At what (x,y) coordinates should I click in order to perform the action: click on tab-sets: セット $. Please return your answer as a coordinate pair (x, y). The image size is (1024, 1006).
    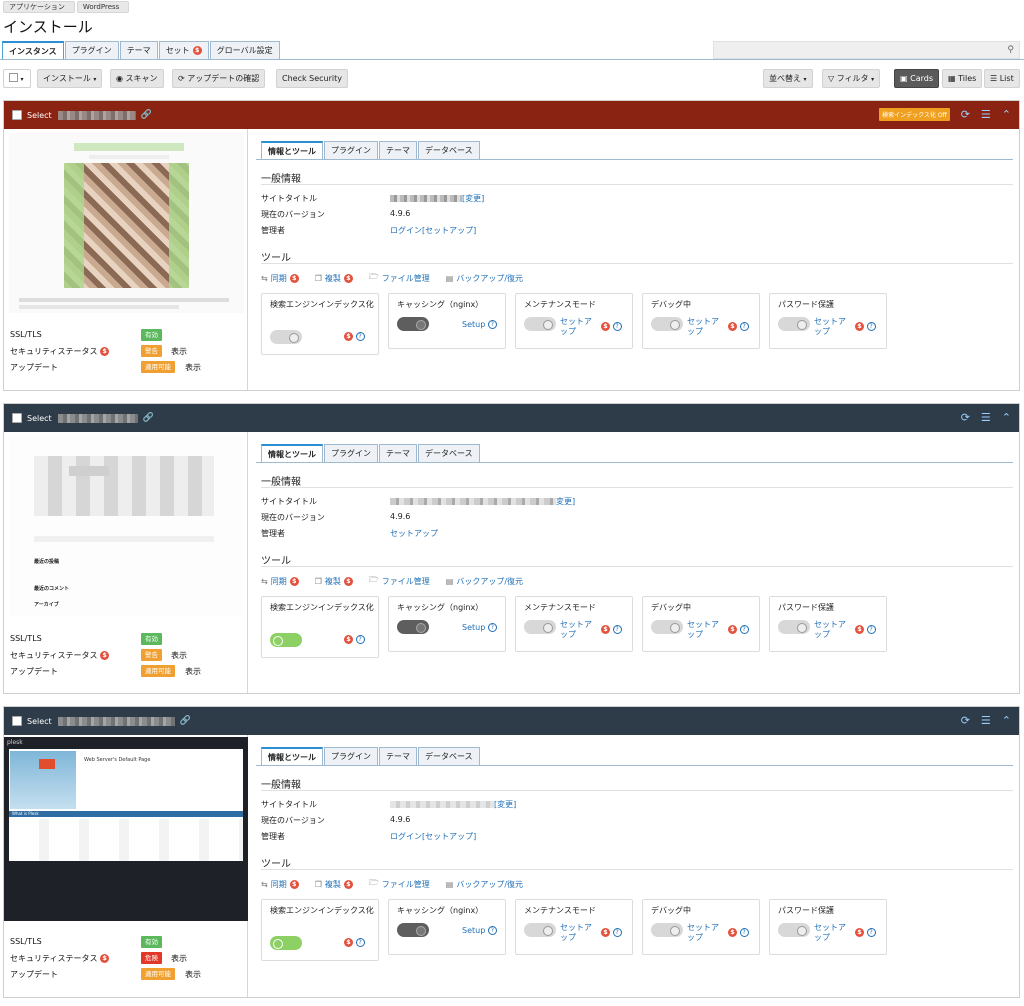
    Looking at the image, I should click on (183, 50).